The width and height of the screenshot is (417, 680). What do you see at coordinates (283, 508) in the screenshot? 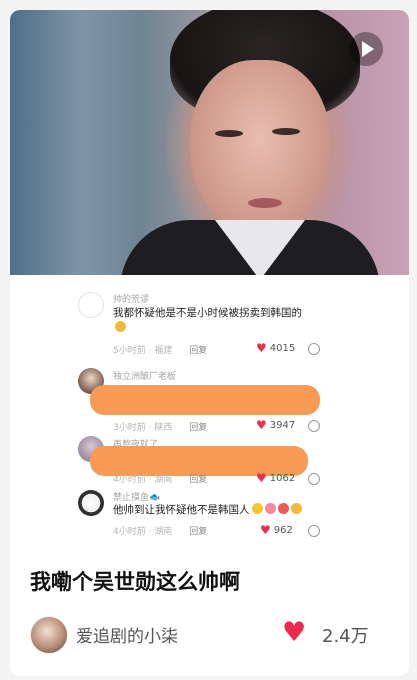
I see `heart-eyes-emoji` at bounding box center [283, 508].